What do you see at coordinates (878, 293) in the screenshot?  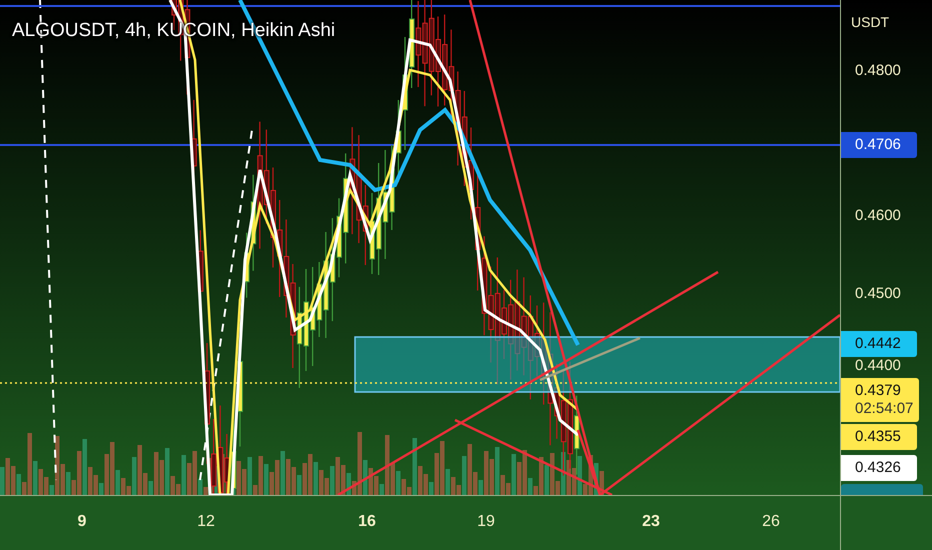 I see `price-tick: 0.4500` at bounding box center [878, 293].